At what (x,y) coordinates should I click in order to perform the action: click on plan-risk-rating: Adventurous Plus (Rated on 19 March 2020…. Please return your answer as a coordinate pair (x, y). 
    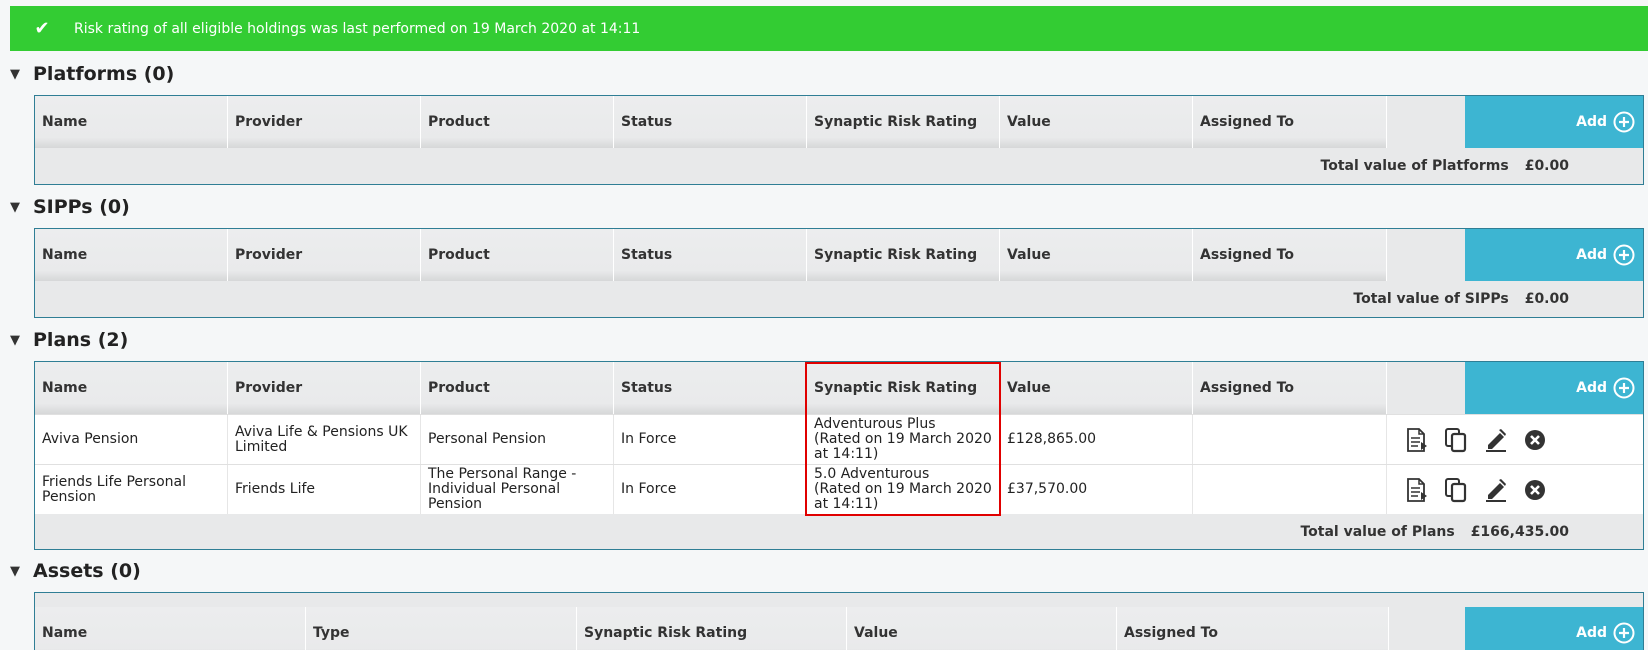
    Looking at the image, I should click on (903, 439).